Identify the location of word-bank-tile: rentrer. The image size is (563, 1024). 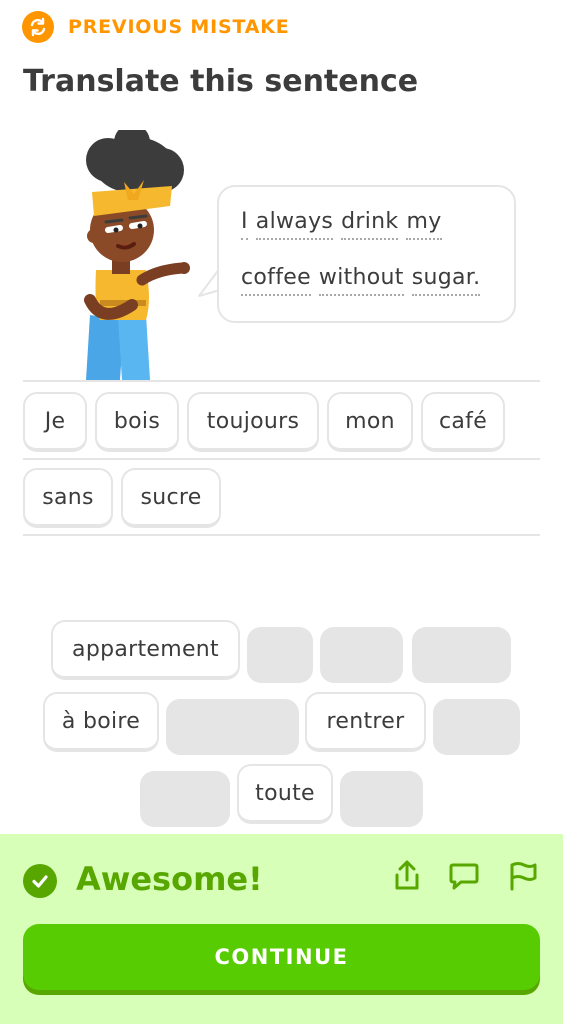
(365, 722).